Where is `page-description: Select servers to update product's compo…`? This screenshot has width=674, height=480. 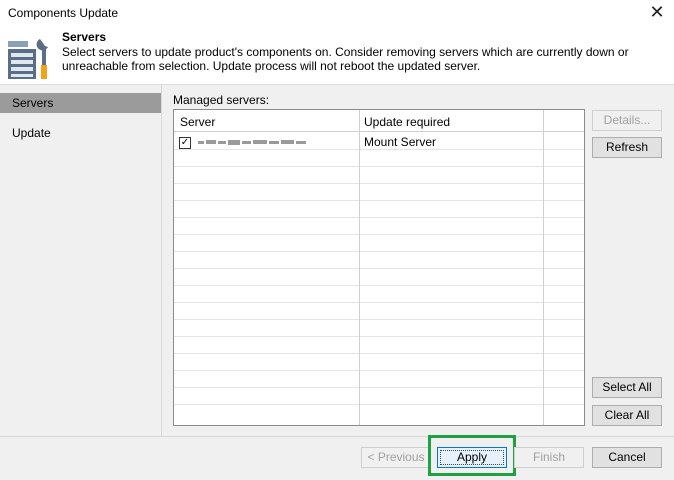
page-description: Select servers to update product's compo… is located at coordinates (345, 59).